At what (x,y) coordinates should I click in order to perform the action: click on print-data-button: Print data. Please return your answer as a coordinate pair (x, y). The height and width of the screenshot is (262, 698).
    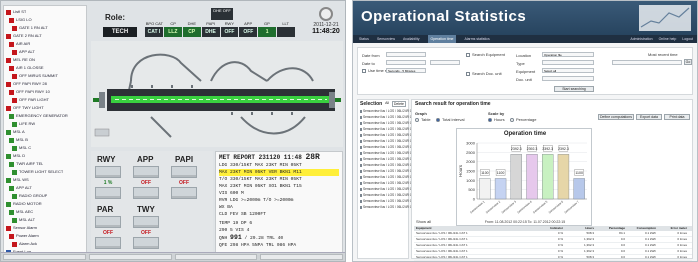
    Looking at the image, I should click on (677, 117).